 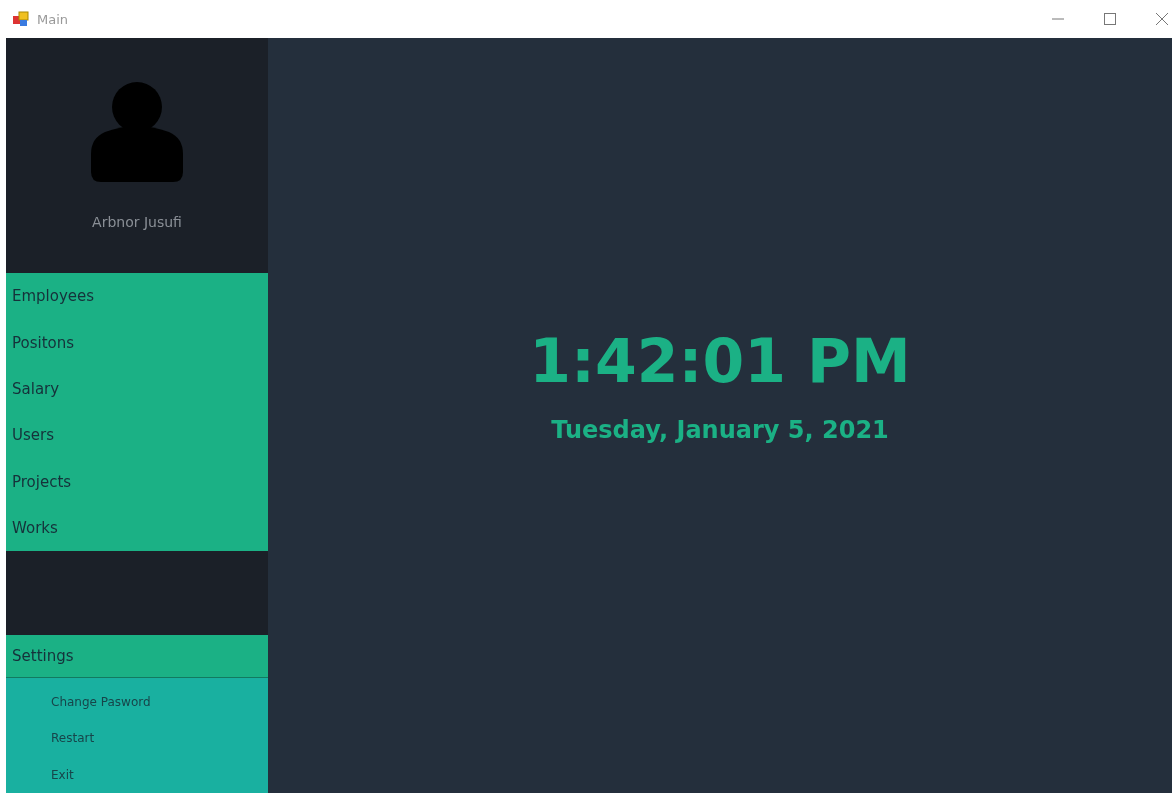 I want to click on menu-item: Positons, so click(x=137, y=342).